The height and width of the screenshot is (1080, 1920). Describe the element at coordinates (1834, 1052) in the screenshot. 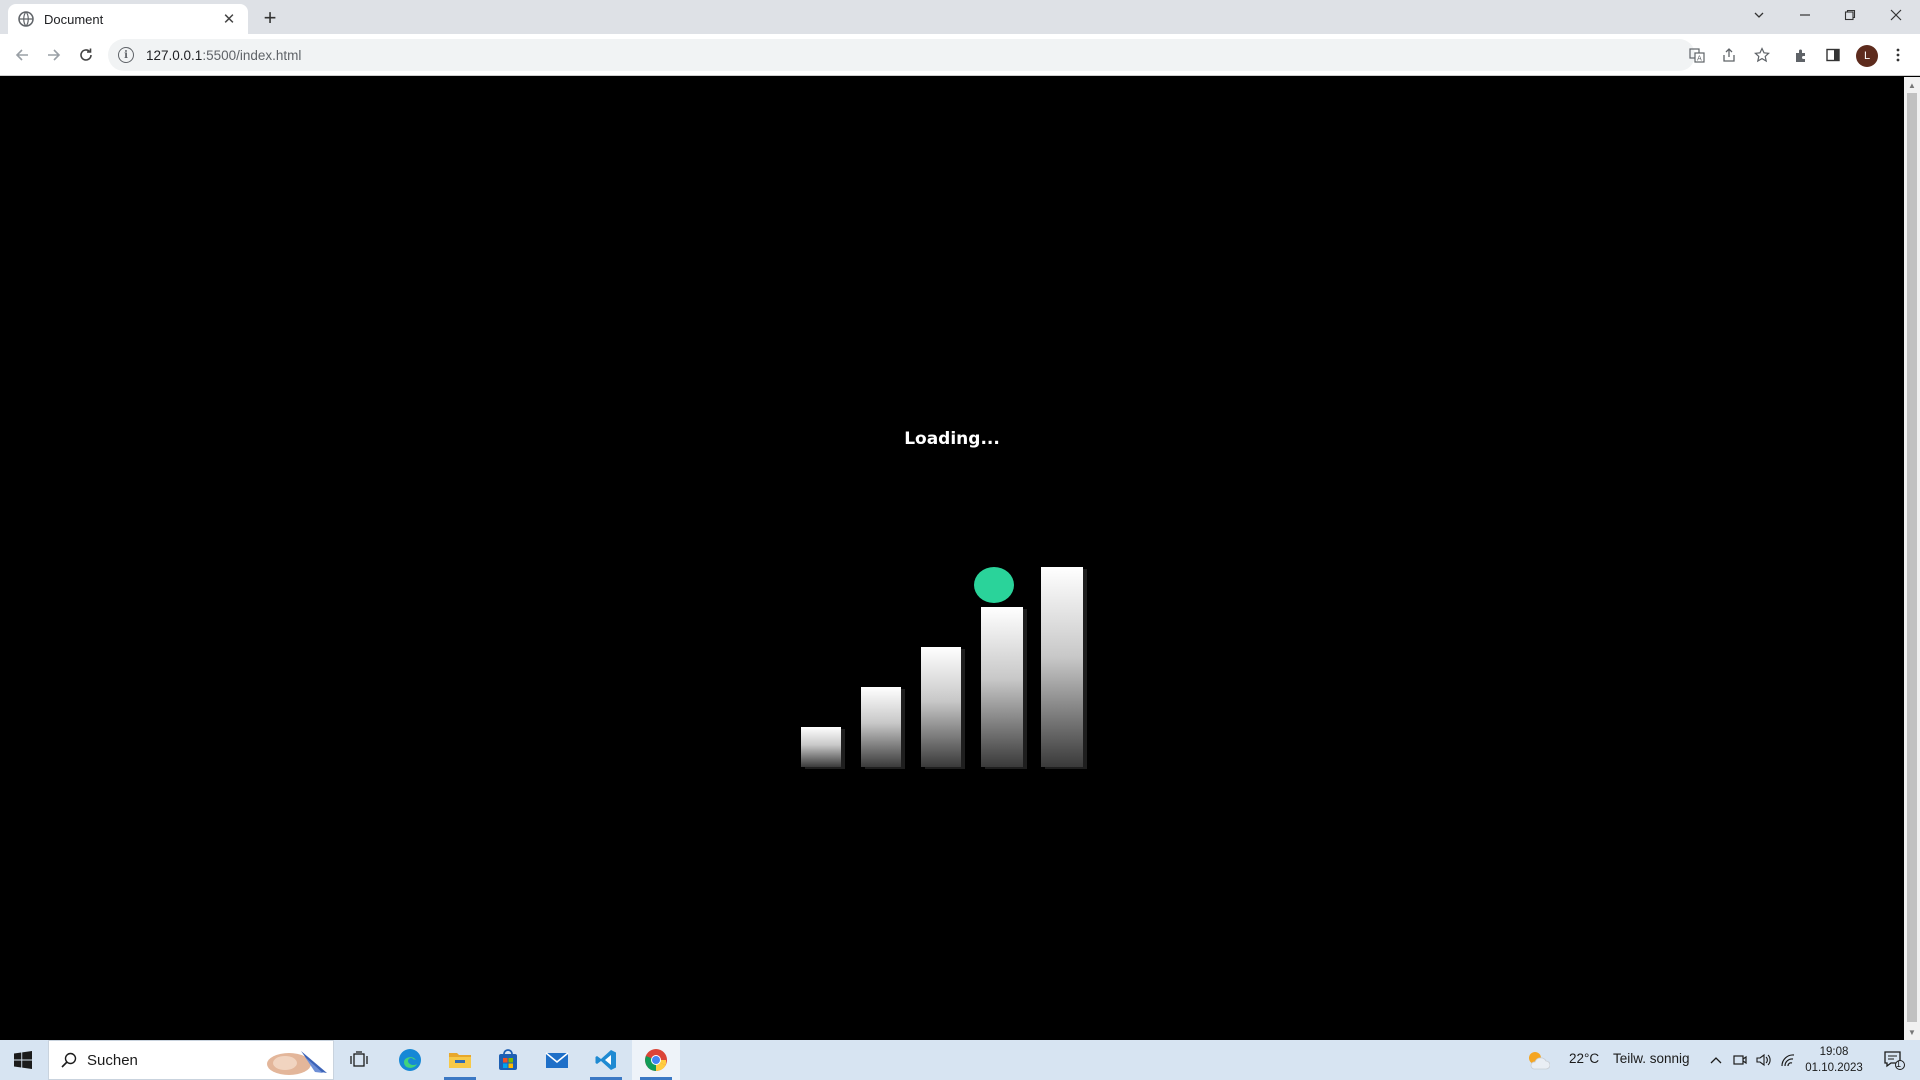

I see `clock-time: 19:08` at that location.